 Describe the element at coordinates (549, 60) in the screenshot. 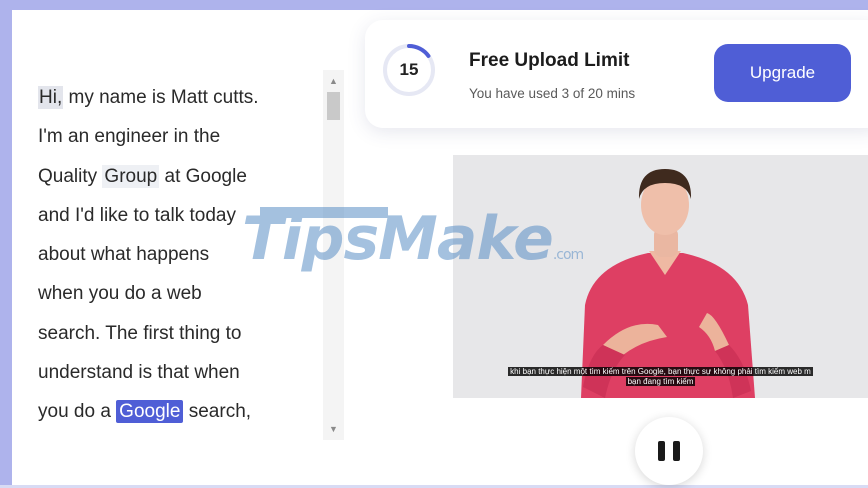

I see `upload-limit-title: Free Upload Limit` at that location.